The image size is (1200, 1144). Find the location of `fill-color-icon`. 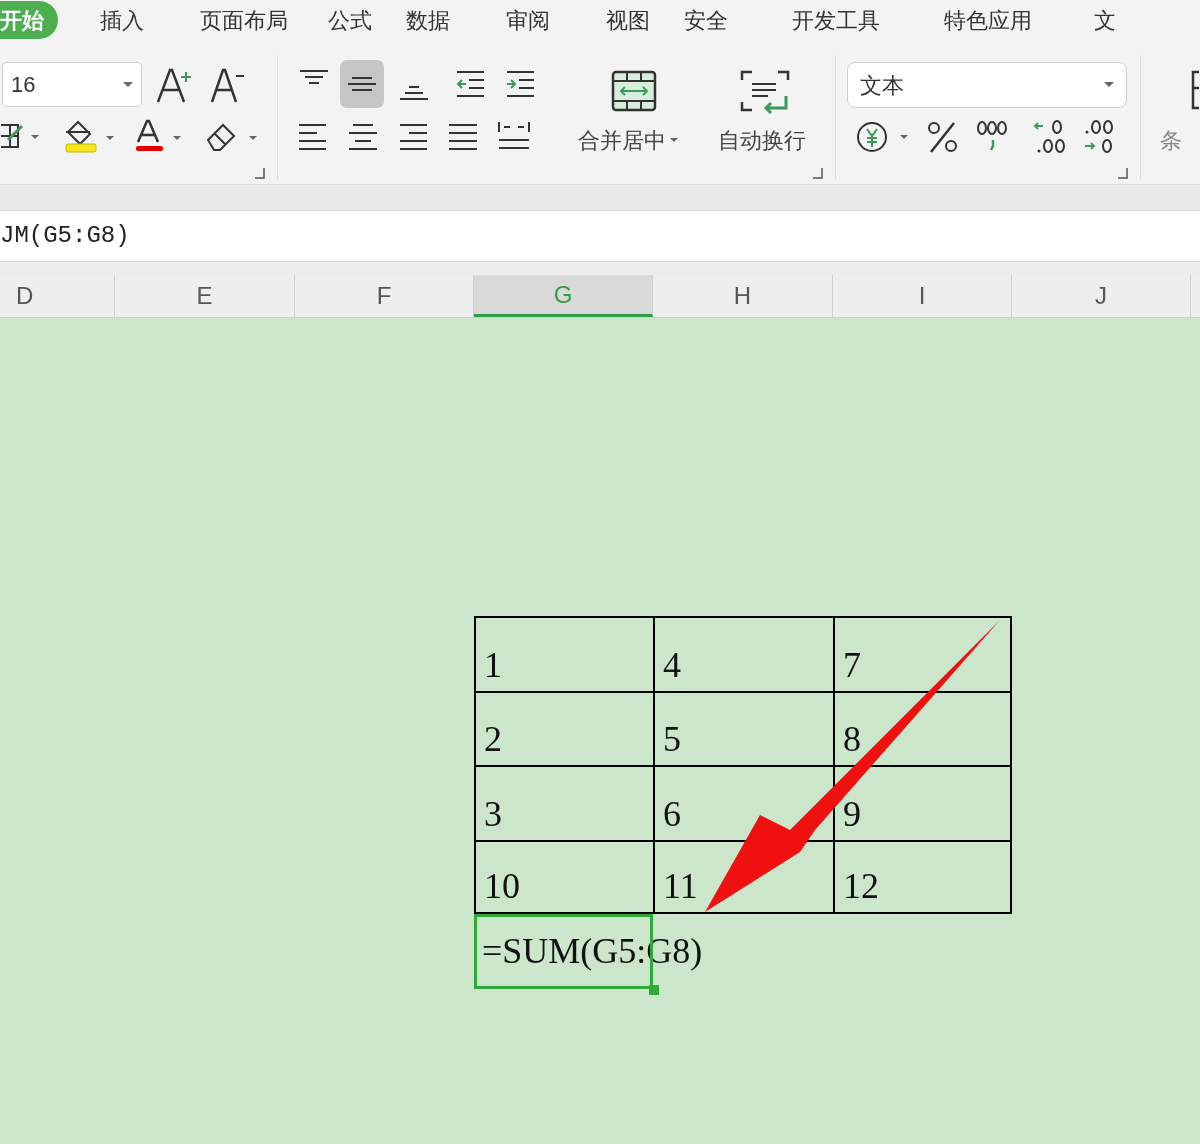

fill-color-icon is located at coordinates (89, 137).